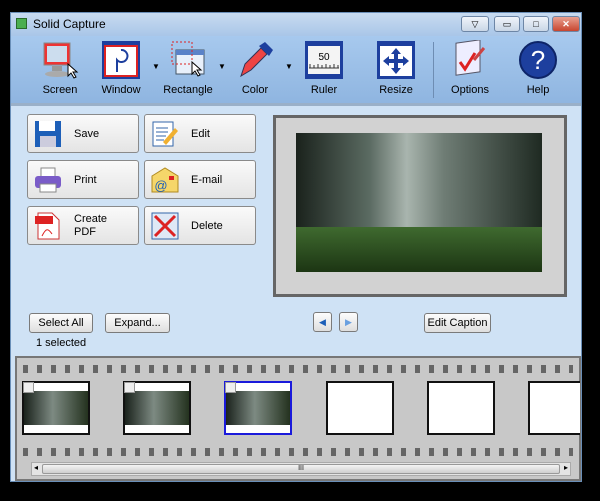  What do you see at coordinates (188, 90) in the screenshot?
I see `rectangle-label: Rectangle` at bounding box center [188, 90].